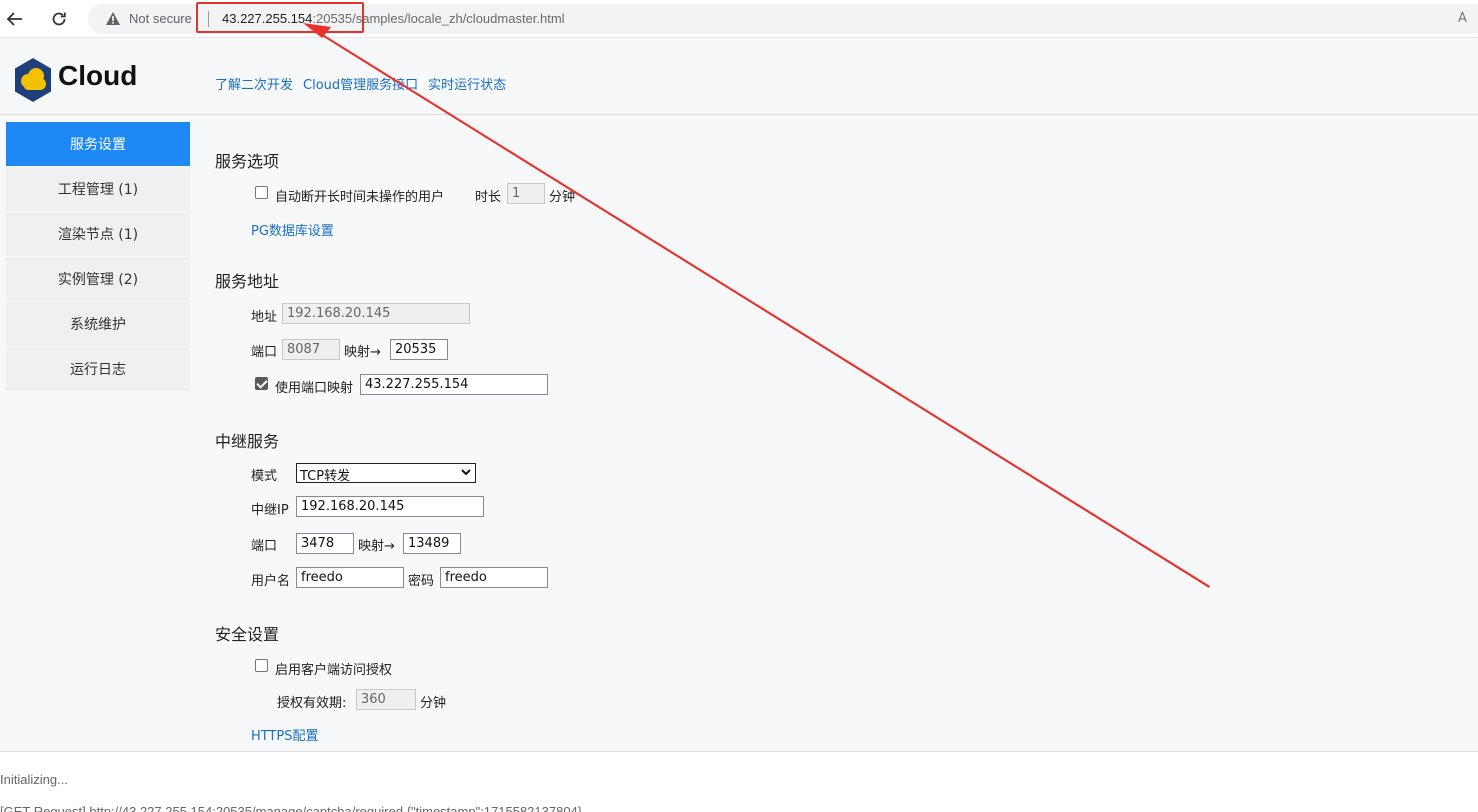 Image resolution: width=1478 pixels, height=812 pixels. What do you see at coordinates (314, 388) in the screenshot?
I see `use-port-map-label: 使用端口映射` at bounding box center [314, 388].